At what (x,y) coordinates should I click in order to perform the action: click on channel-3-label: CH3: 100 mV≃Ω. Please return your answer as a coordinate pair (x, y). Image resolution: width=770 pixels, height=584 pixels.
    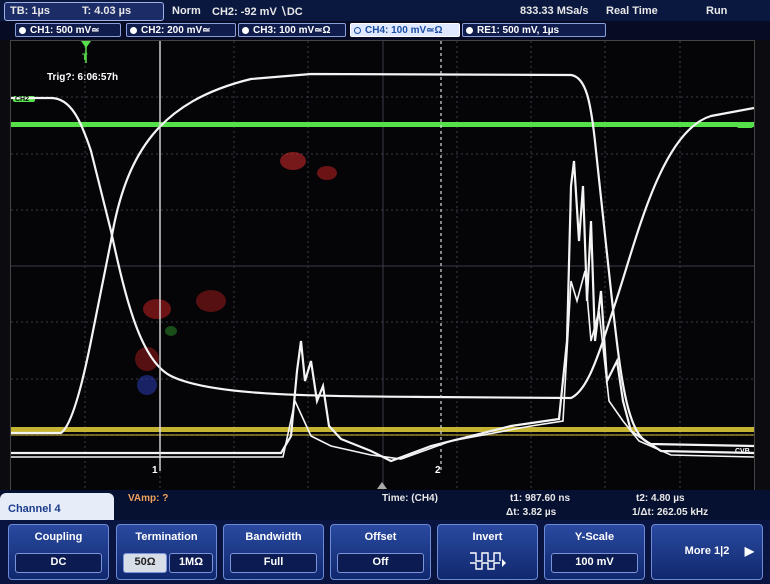
    Looking at the image, I should click on (292, 30).